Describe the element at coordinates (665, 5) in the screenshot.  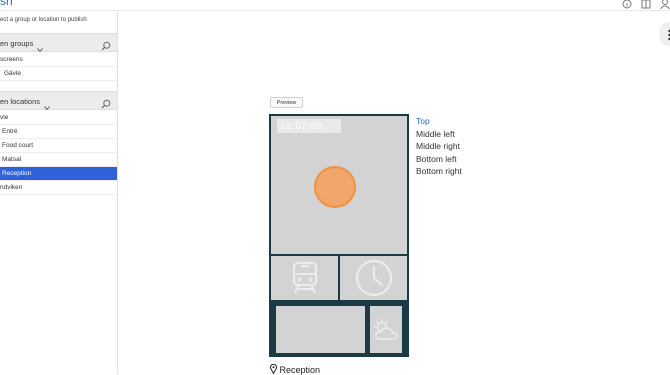
I see `user-icon` at that location.